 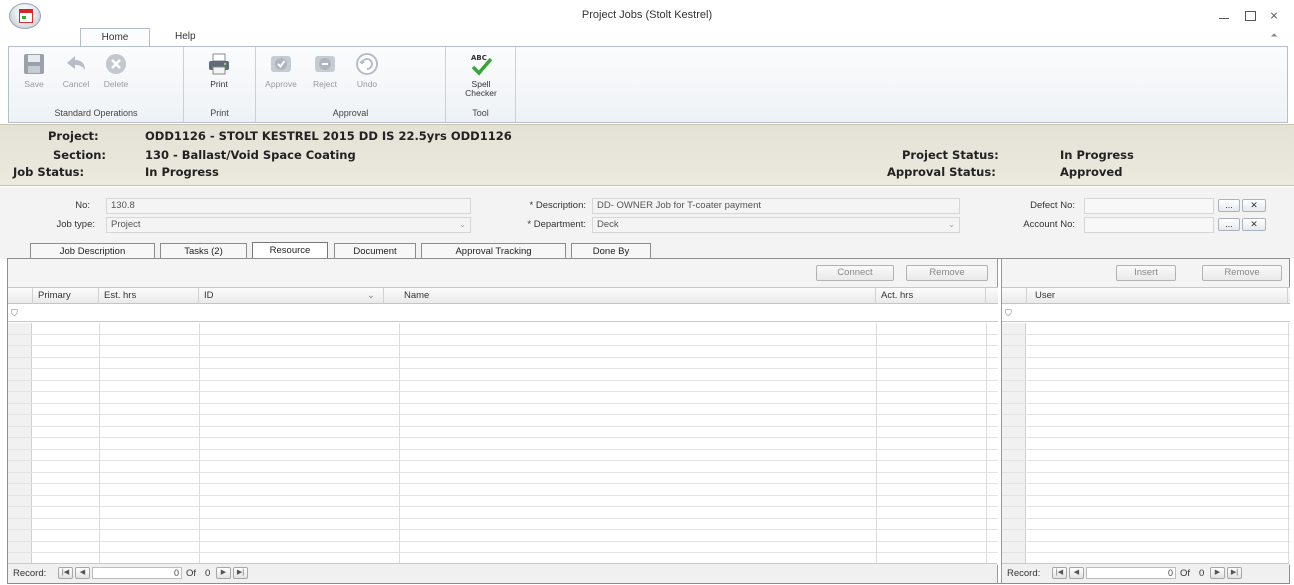 I want to click on ribbon-collapse-icon: ⏶, so click(x=1274, y=35).